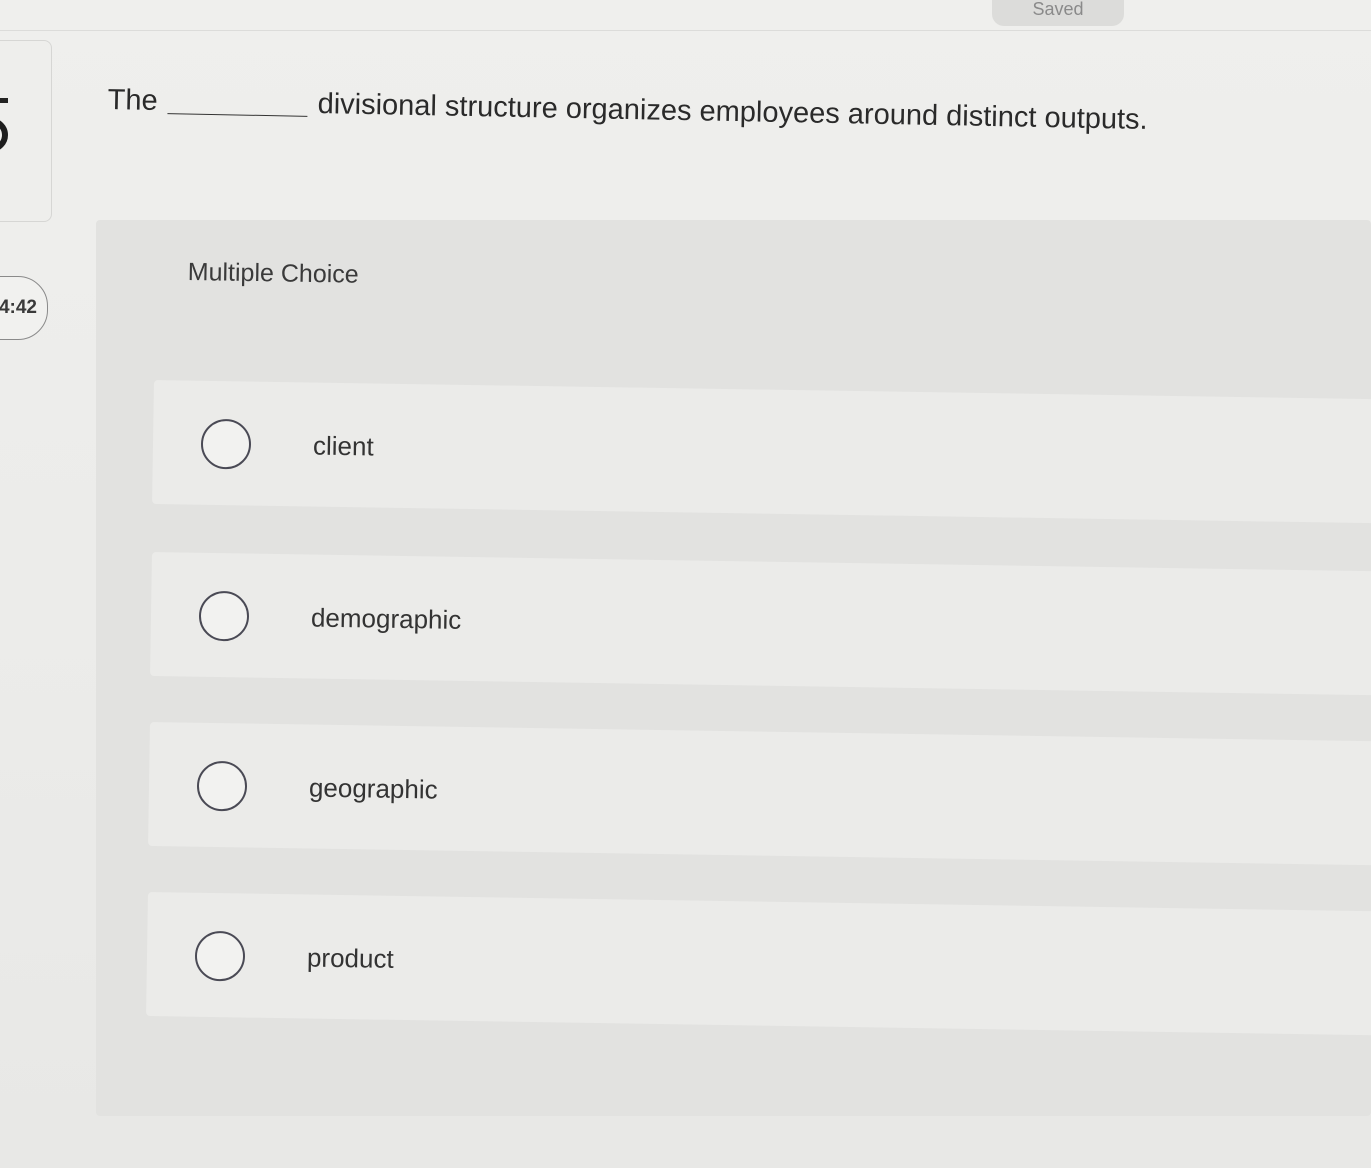 The image size is (1371, 1168). What do you see at coordinates (373, 788) in the screenshot?
I see `choice-label: geographic` at bounding box center [373, 788].